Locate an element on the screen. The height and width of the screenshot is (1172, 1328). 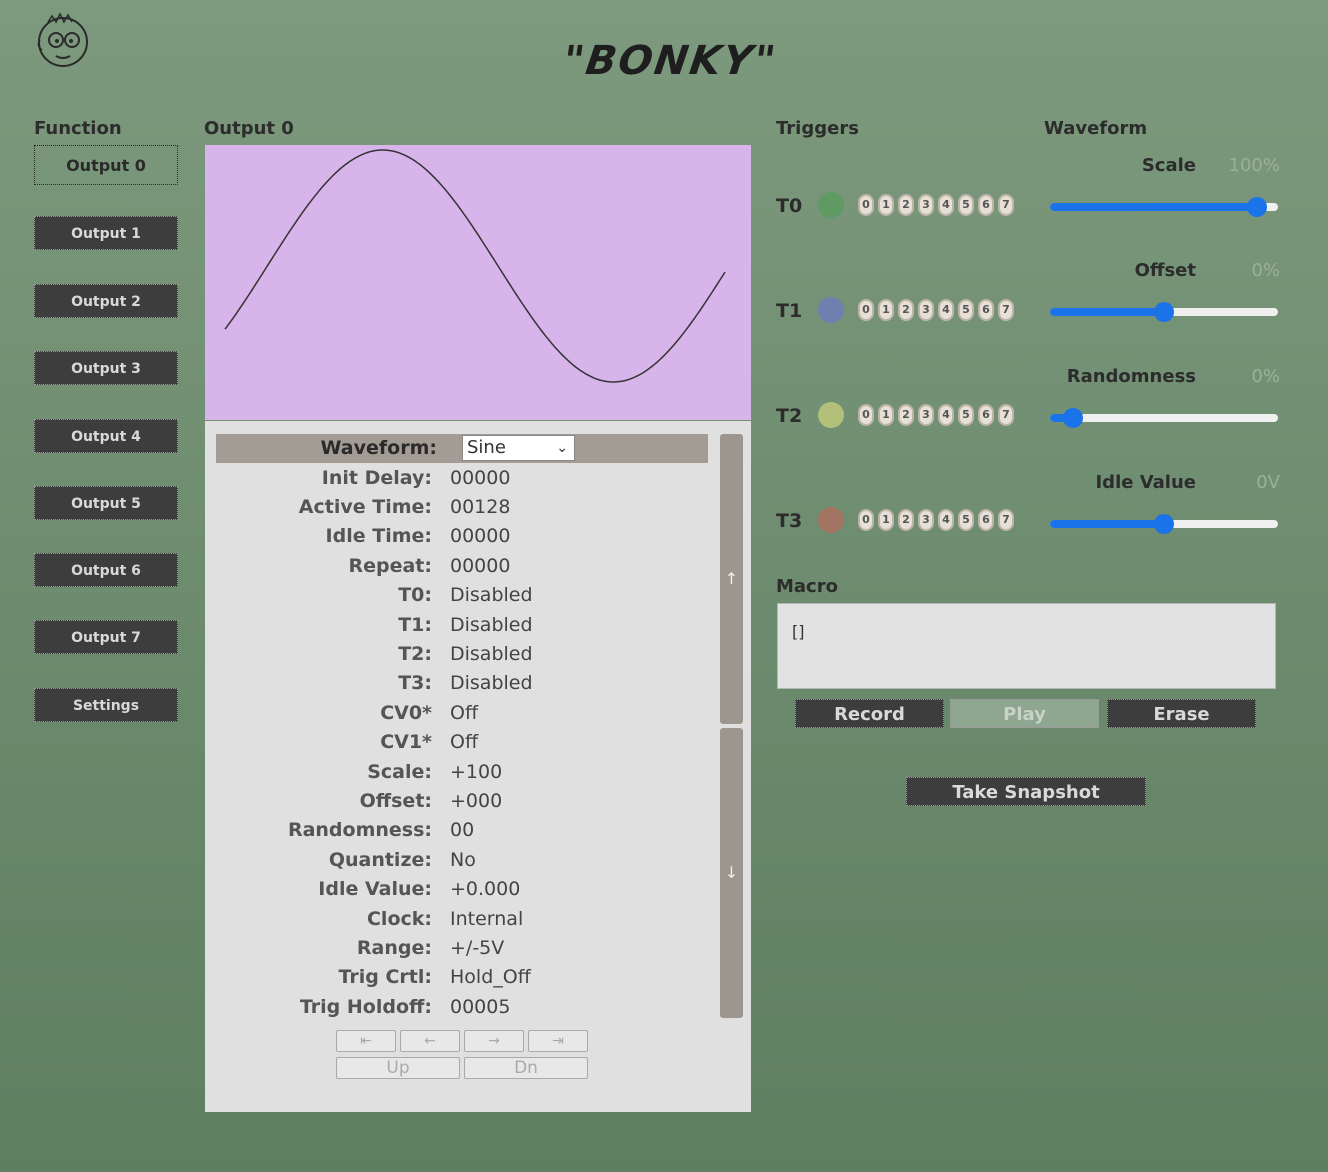
nav-up-button: Up is located at coordinates (398, 1068).